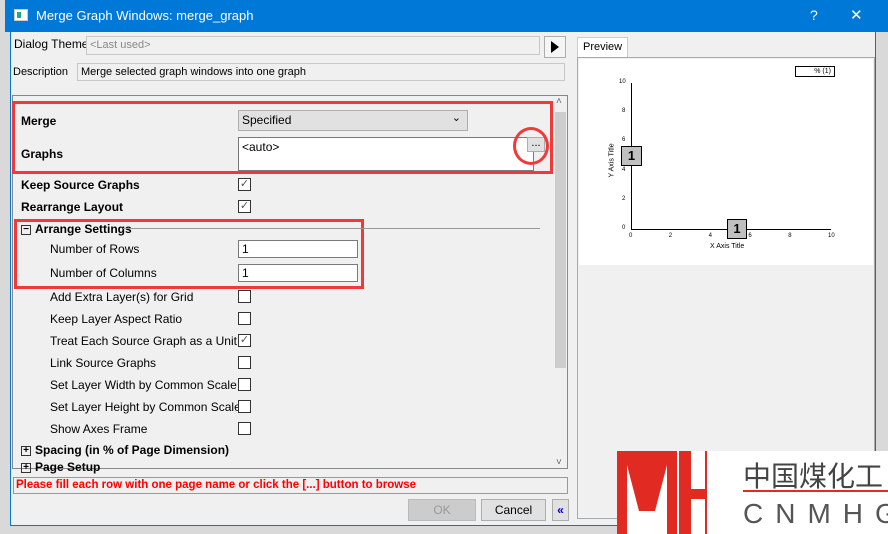  I want to click on watermark-cn: 中国煤化工, so click(813, 476).